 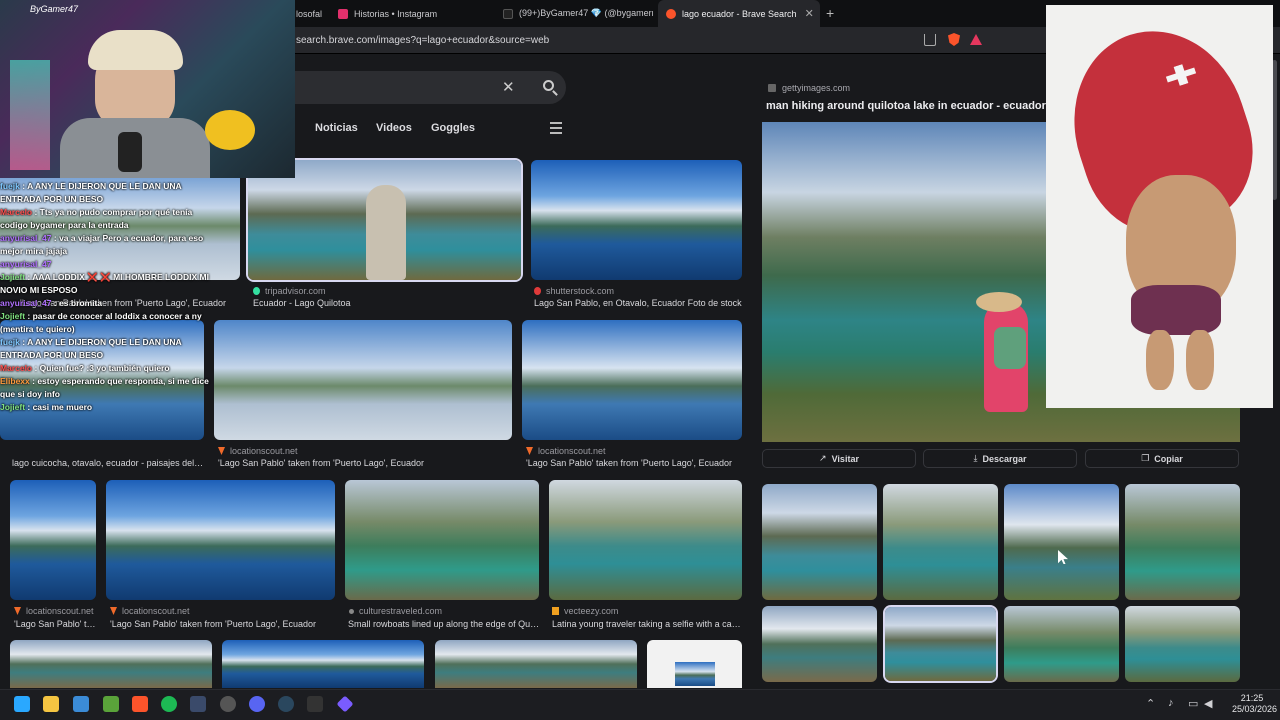 What do you see at coordinates (1208, 703) in the screenshot?
I see `volume-icon: ◀` at bounding box center [1208, 703].